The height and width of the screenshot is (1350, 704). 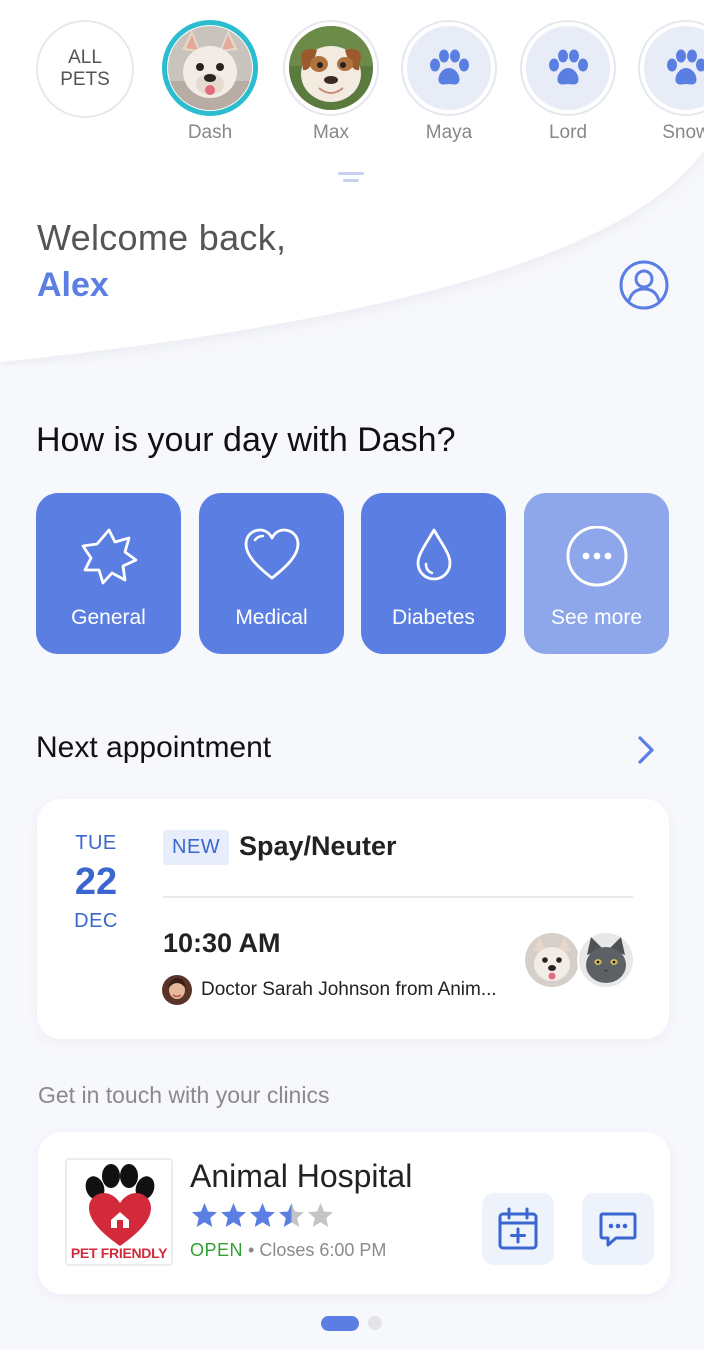 I want to click on clinic-name: Animal Hospital, so click(x=301, y=1176).